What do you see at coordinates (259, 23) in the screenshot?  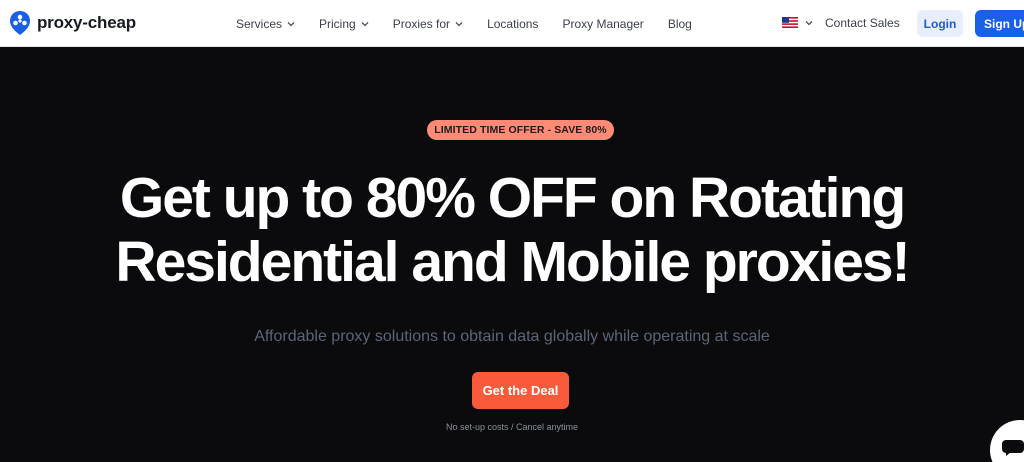 I see `nav-item-label: Services` at bounding box center [259, 23].